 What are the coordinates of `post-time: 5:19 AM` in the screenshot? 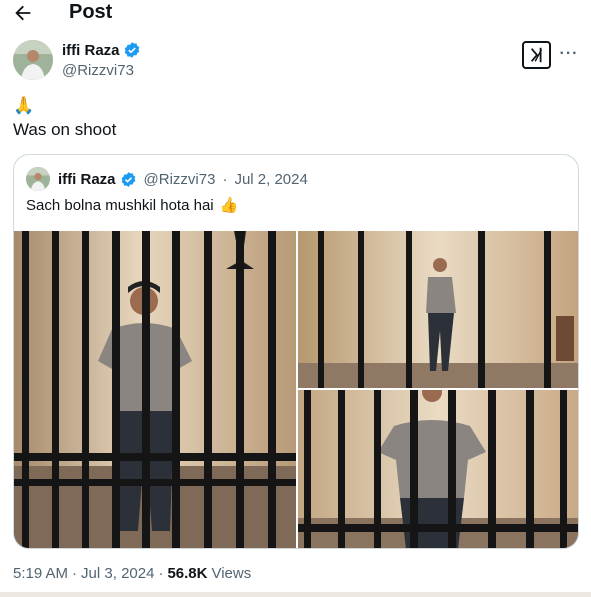 It's located at (40, 573).